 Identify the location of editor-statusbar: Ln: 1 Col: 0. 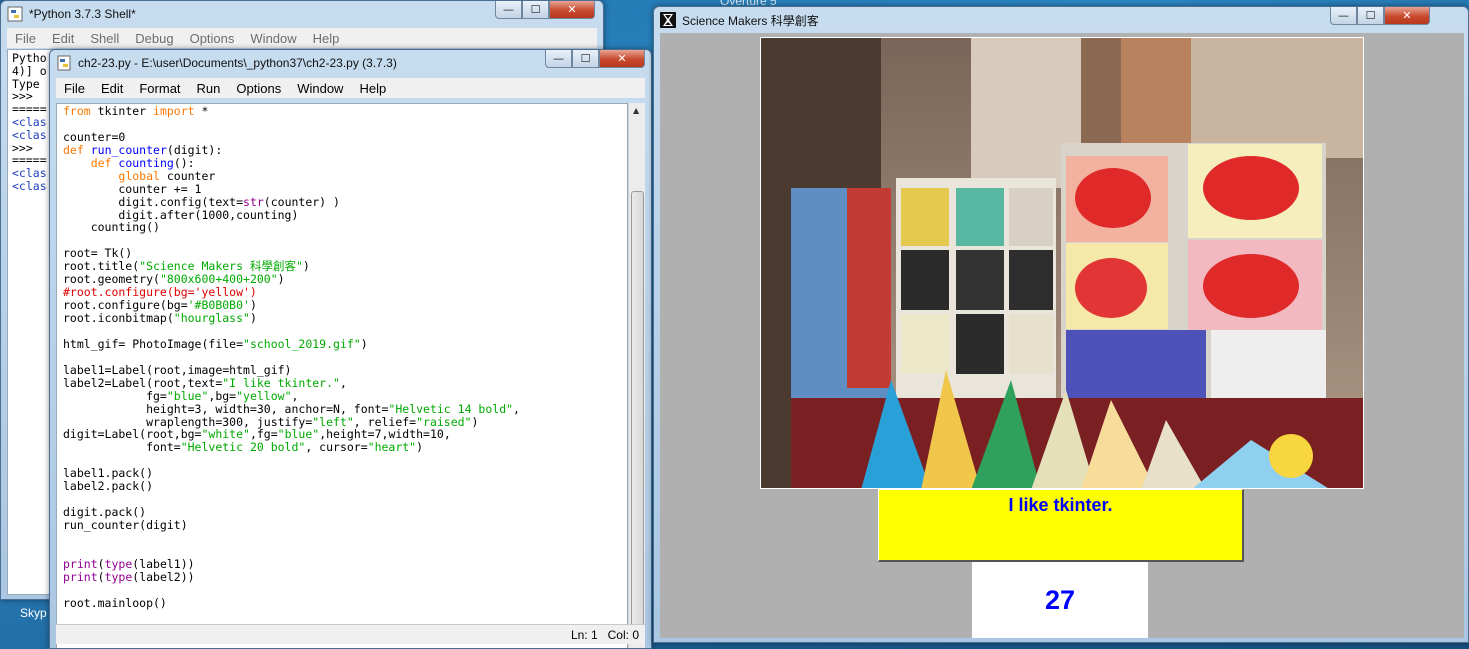
(350, 634).